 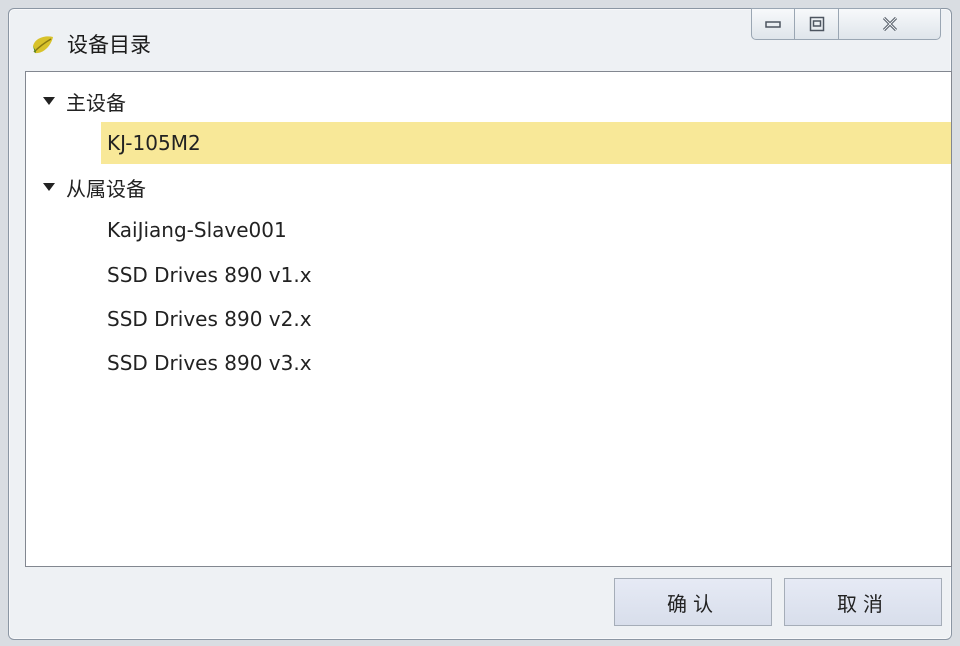 I want to click on tree-item: SSD Drives 890 v1.x, so click(x=526, y=275).